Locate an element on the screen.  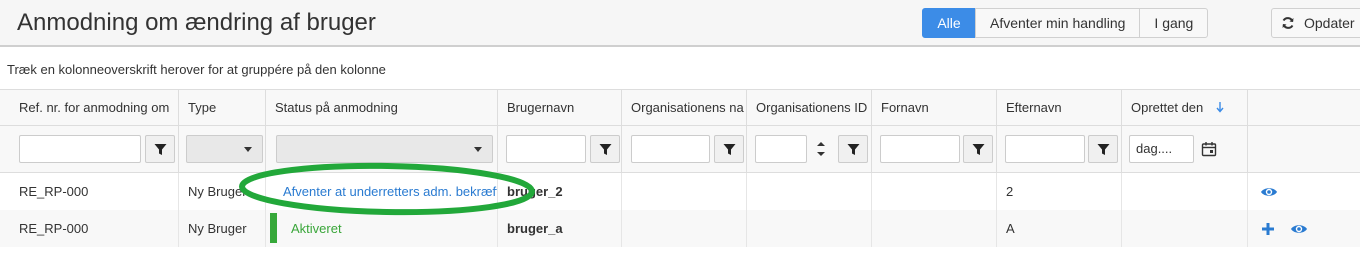
filter-cell-firstname is located at coordinates (933, 149).